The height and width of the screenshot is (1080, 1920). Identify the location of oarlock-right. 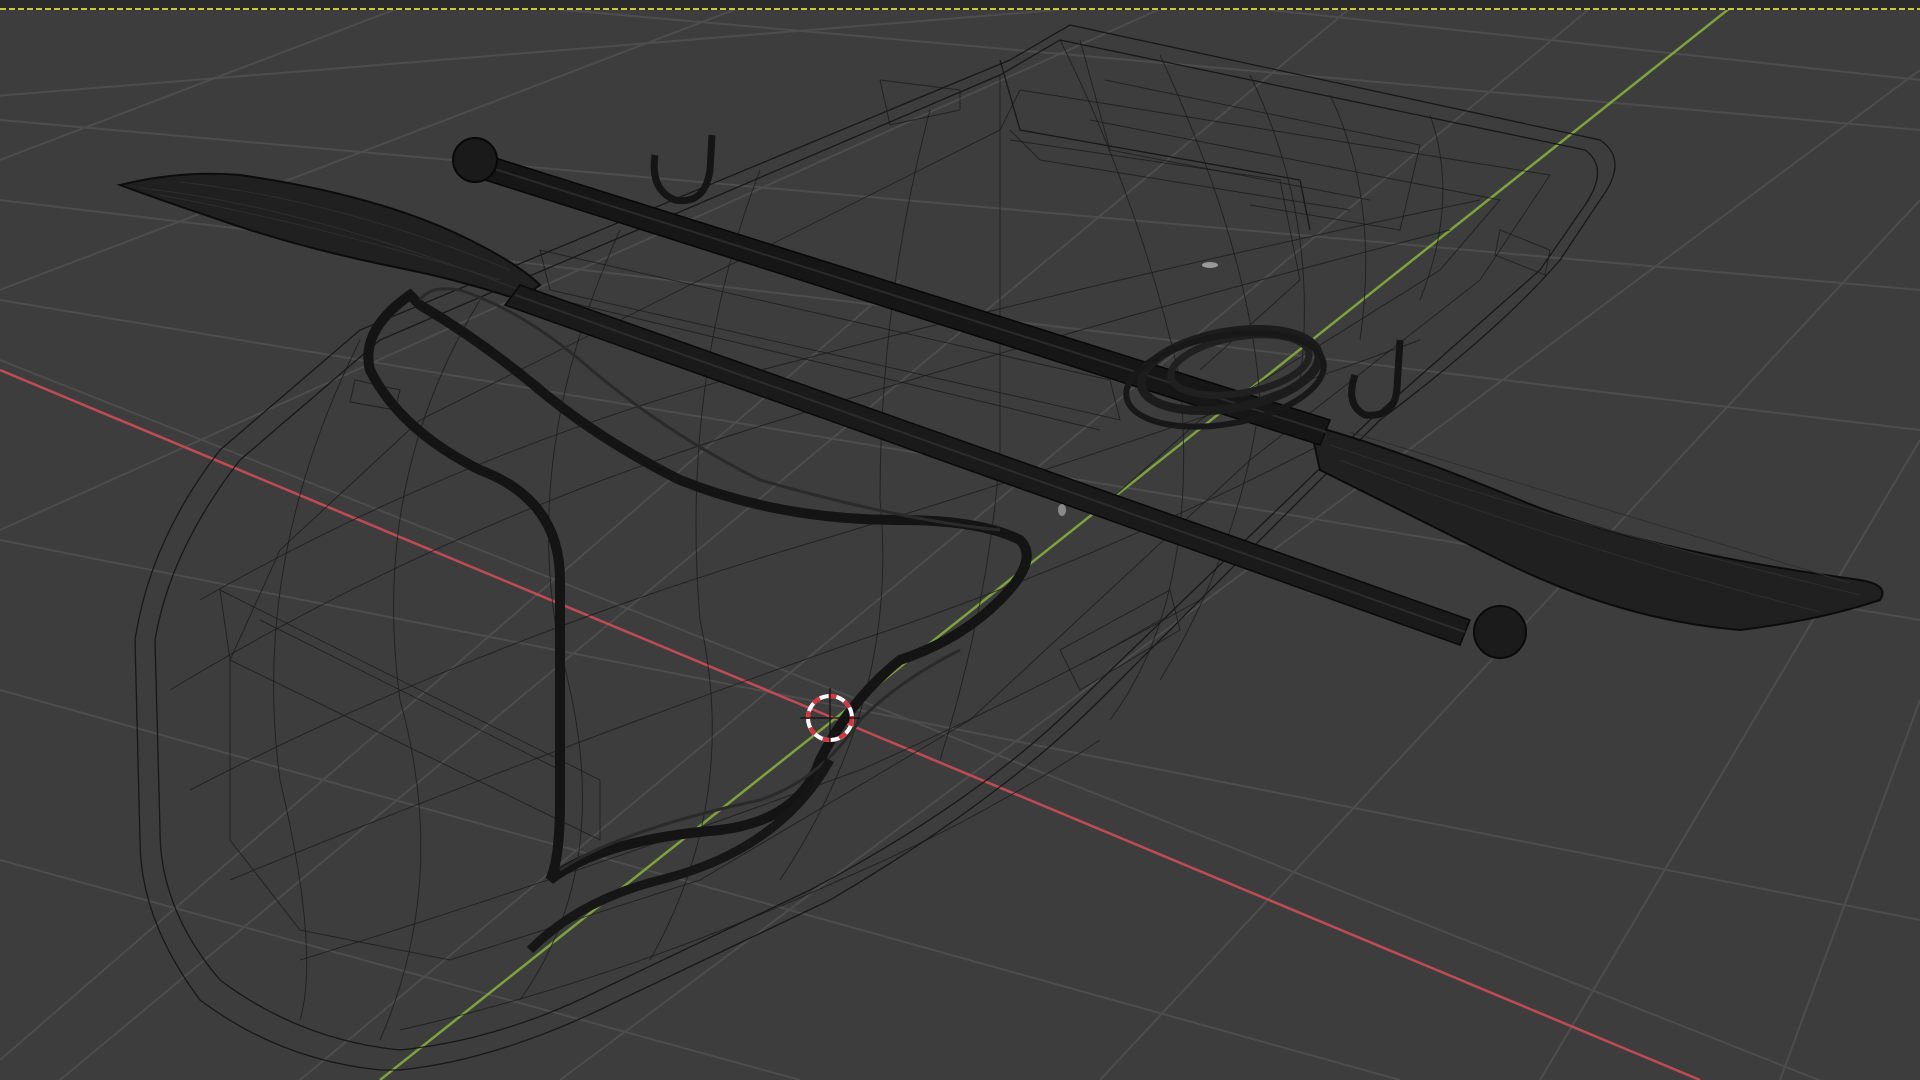
(1376, 379).